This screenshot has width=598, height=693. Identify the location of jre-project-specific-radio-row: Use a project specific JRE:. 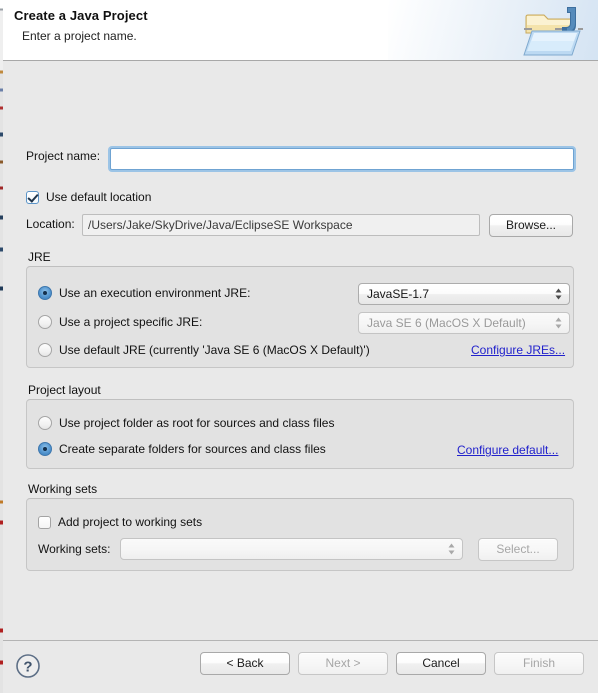
(120, 322).